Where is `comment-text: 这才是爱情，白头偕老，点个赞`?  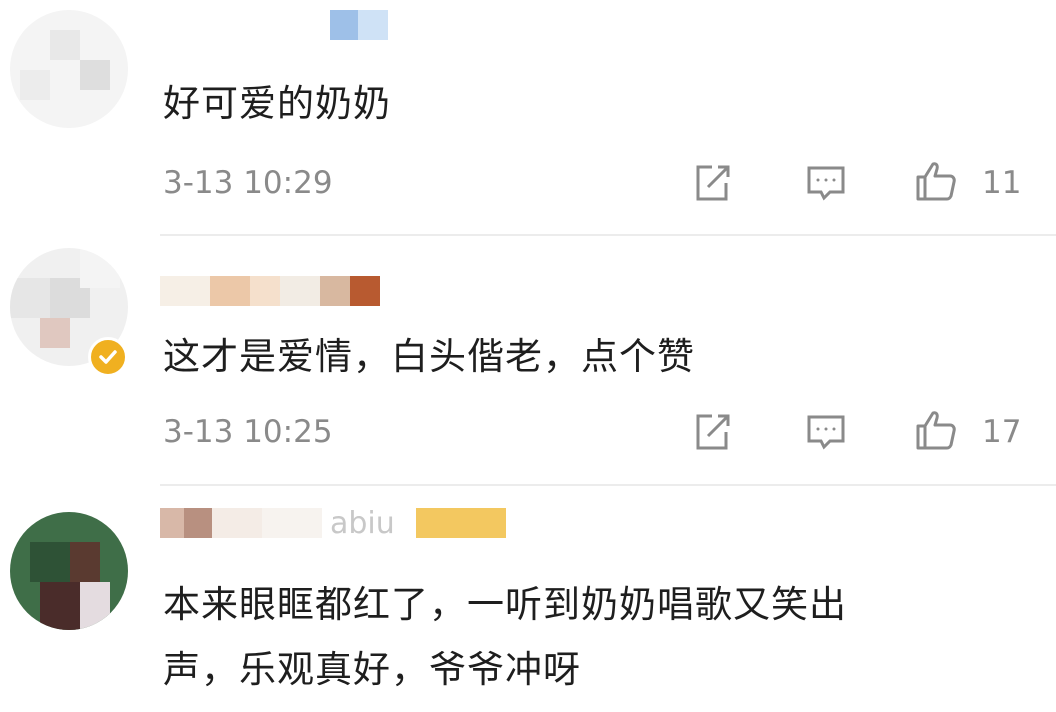
comment-text: 这才是爱情，白头偕老，点个赞 is located at coordinates (429, 356).